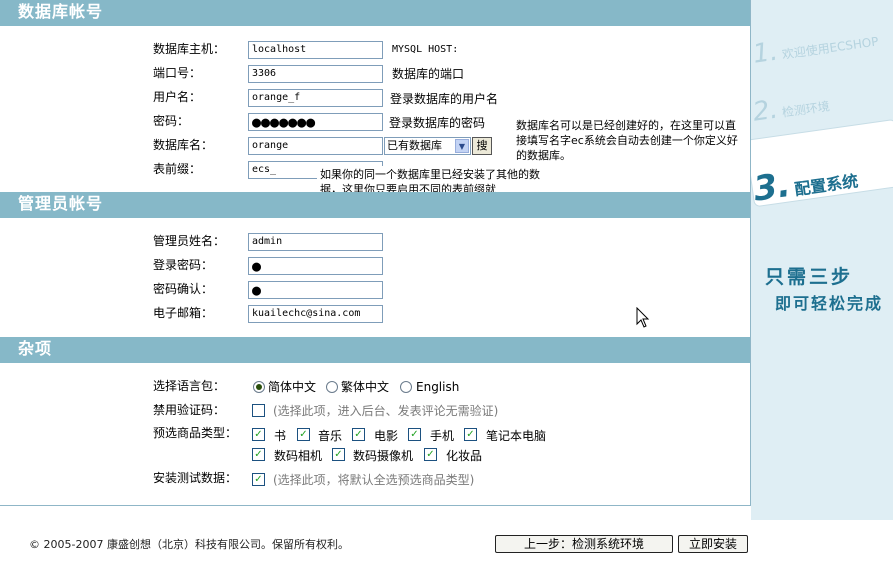  I want to click on db-port-note: 数据库的端口, so click(428, 74).